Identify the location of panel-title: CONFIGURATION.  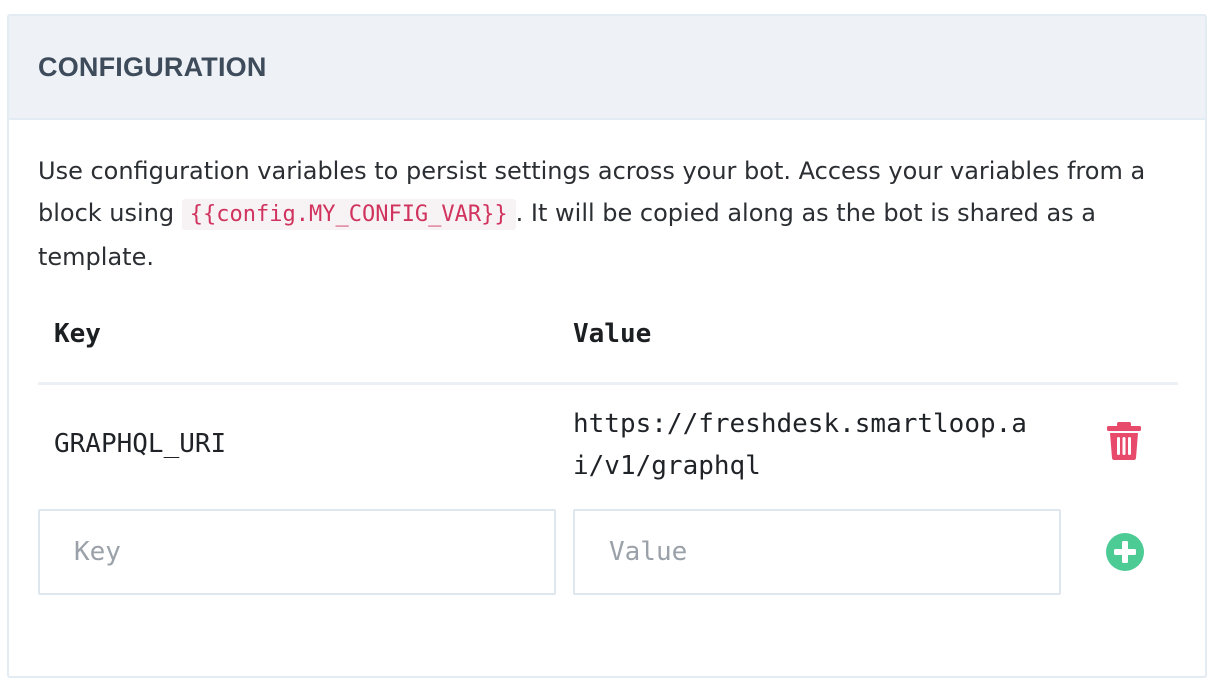
(152, 66).